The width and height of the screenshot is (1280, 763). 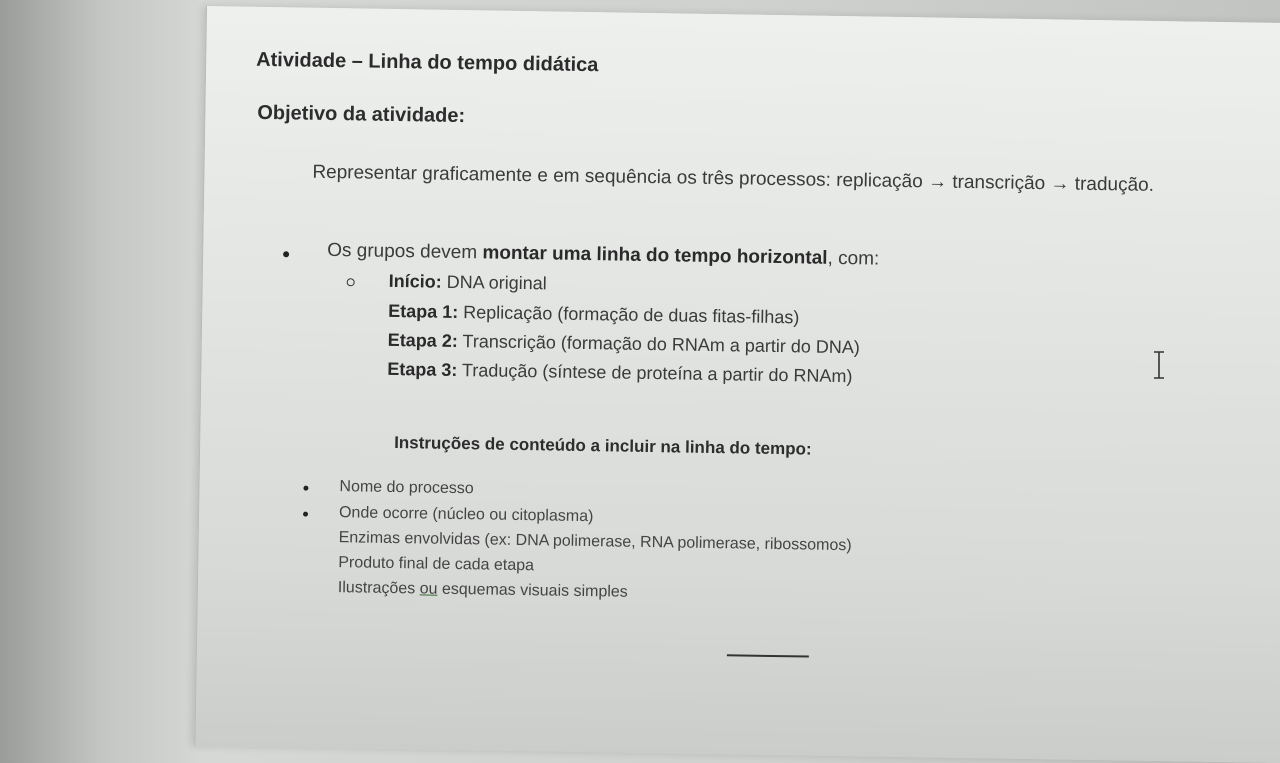 I want to click on spellcheck-underlined-word: ou, so click(x=428, y=589).